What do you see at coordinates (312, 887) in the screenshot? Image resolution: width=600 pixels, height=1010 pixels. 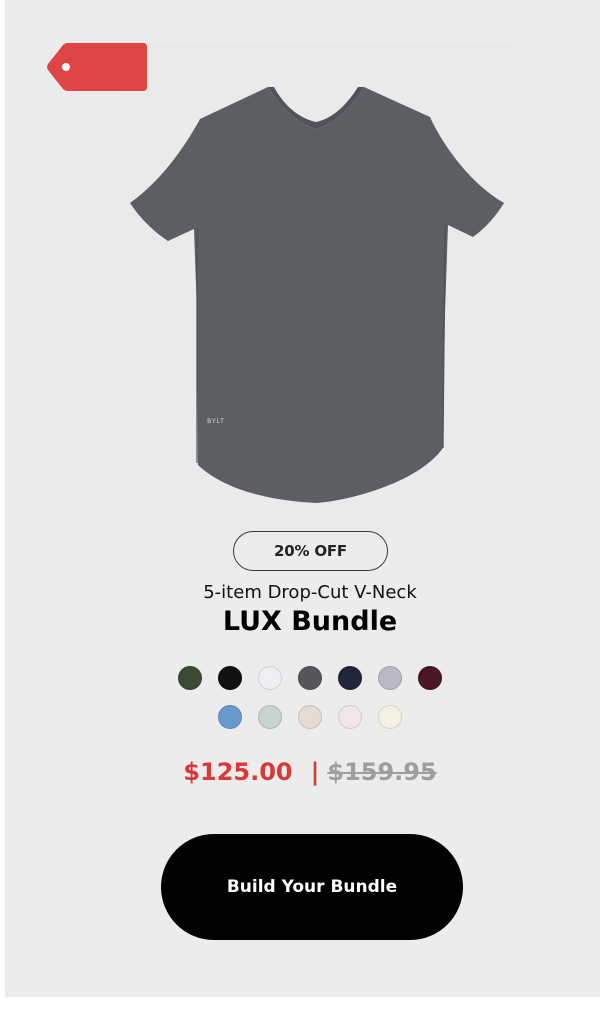 I see `build-bundle-button: Build Your Bundle` at bounding box center [312, 887].